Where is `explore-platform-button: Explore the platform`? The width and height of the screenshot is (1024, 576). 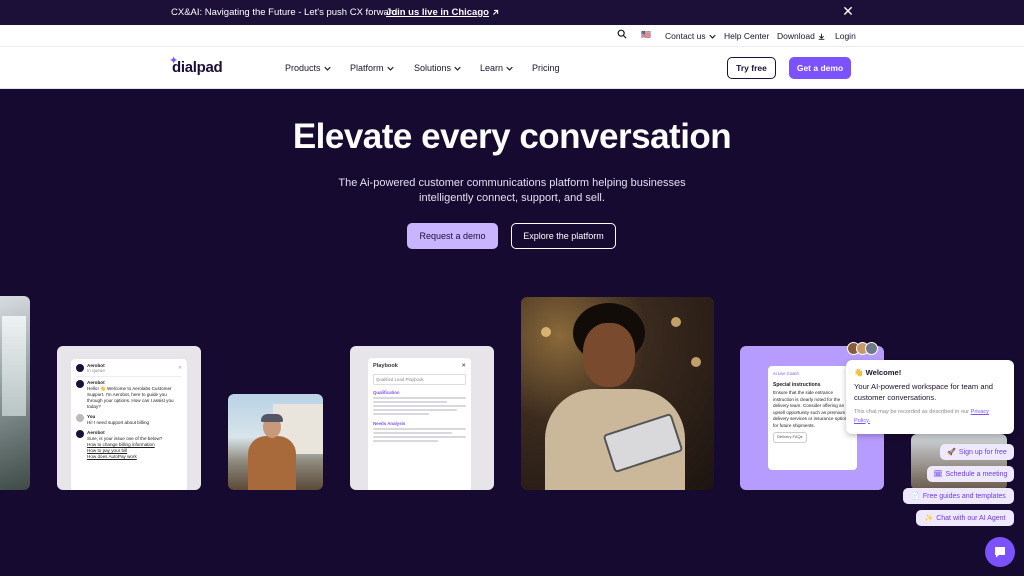 explore-platform-button: Explore the platform is located at coordinates (563, 236).